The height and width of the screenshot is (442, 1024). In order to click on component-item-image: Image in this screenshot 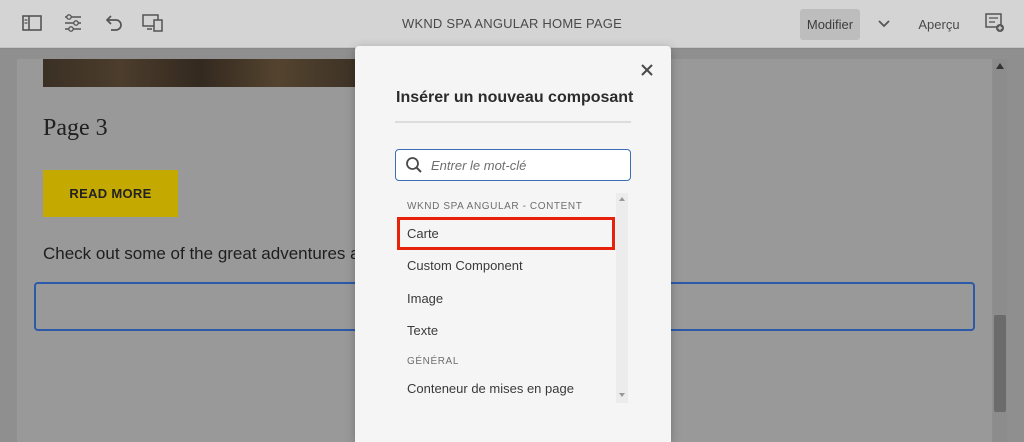, I will do `click(506, 298)`.